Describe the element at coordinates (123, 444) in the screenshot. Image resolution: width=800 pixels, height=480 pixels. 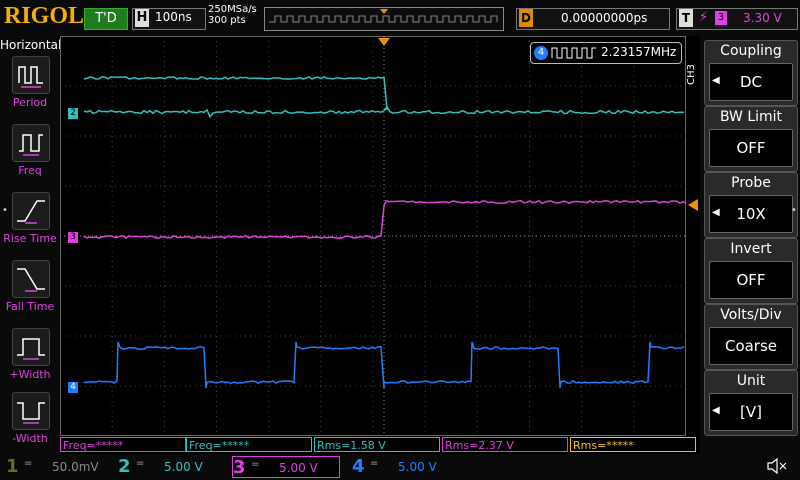
I see `measurement-0: Freq=*****` at that location.